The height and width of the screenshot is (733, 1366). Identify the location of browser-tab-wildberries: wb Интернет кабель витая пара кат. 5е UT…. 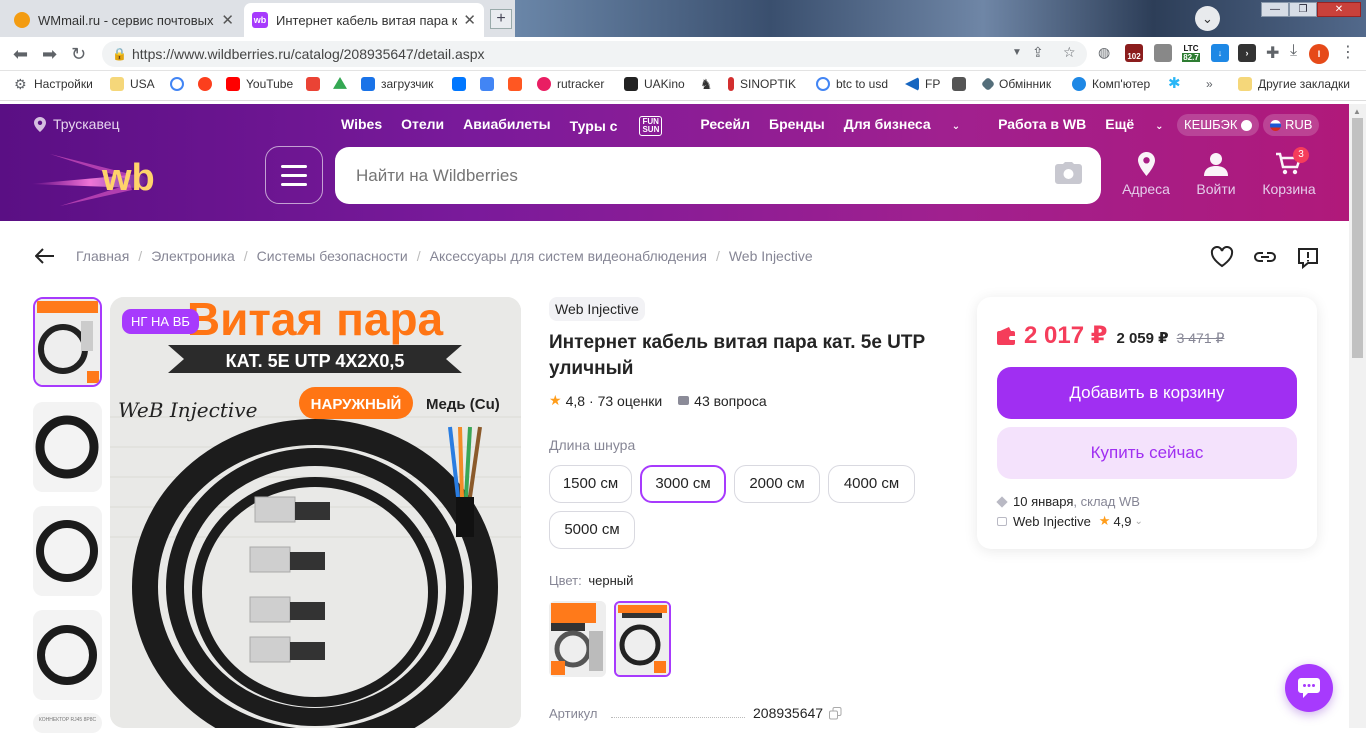
(364, 20).